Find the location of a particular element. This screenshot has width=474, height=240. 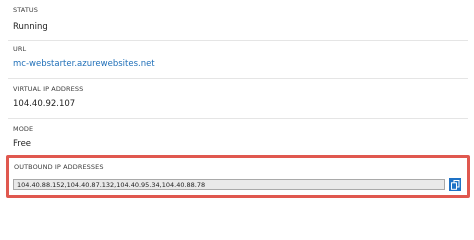

url-label: URL is located at coordinates (20, 49).